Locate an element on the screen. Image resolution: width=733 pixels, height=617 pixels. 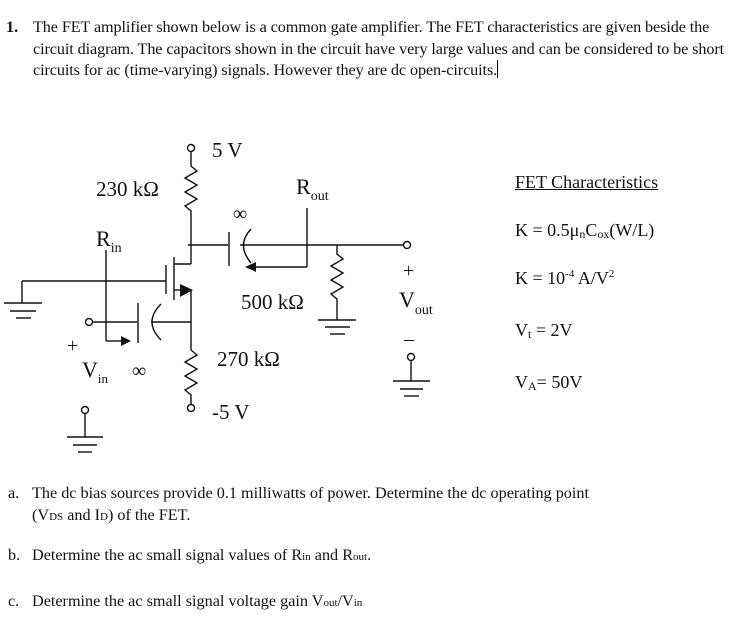
vout-ground-terminal is located at coordinates (411, 357).